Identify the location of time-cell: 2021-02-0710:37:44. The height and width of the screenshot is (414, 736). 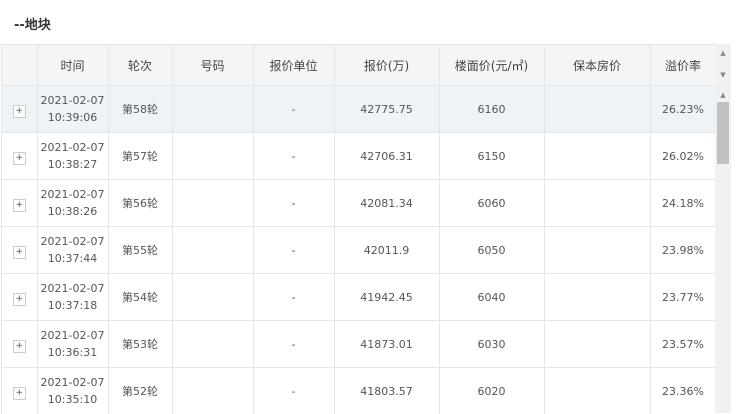
(72, 250).